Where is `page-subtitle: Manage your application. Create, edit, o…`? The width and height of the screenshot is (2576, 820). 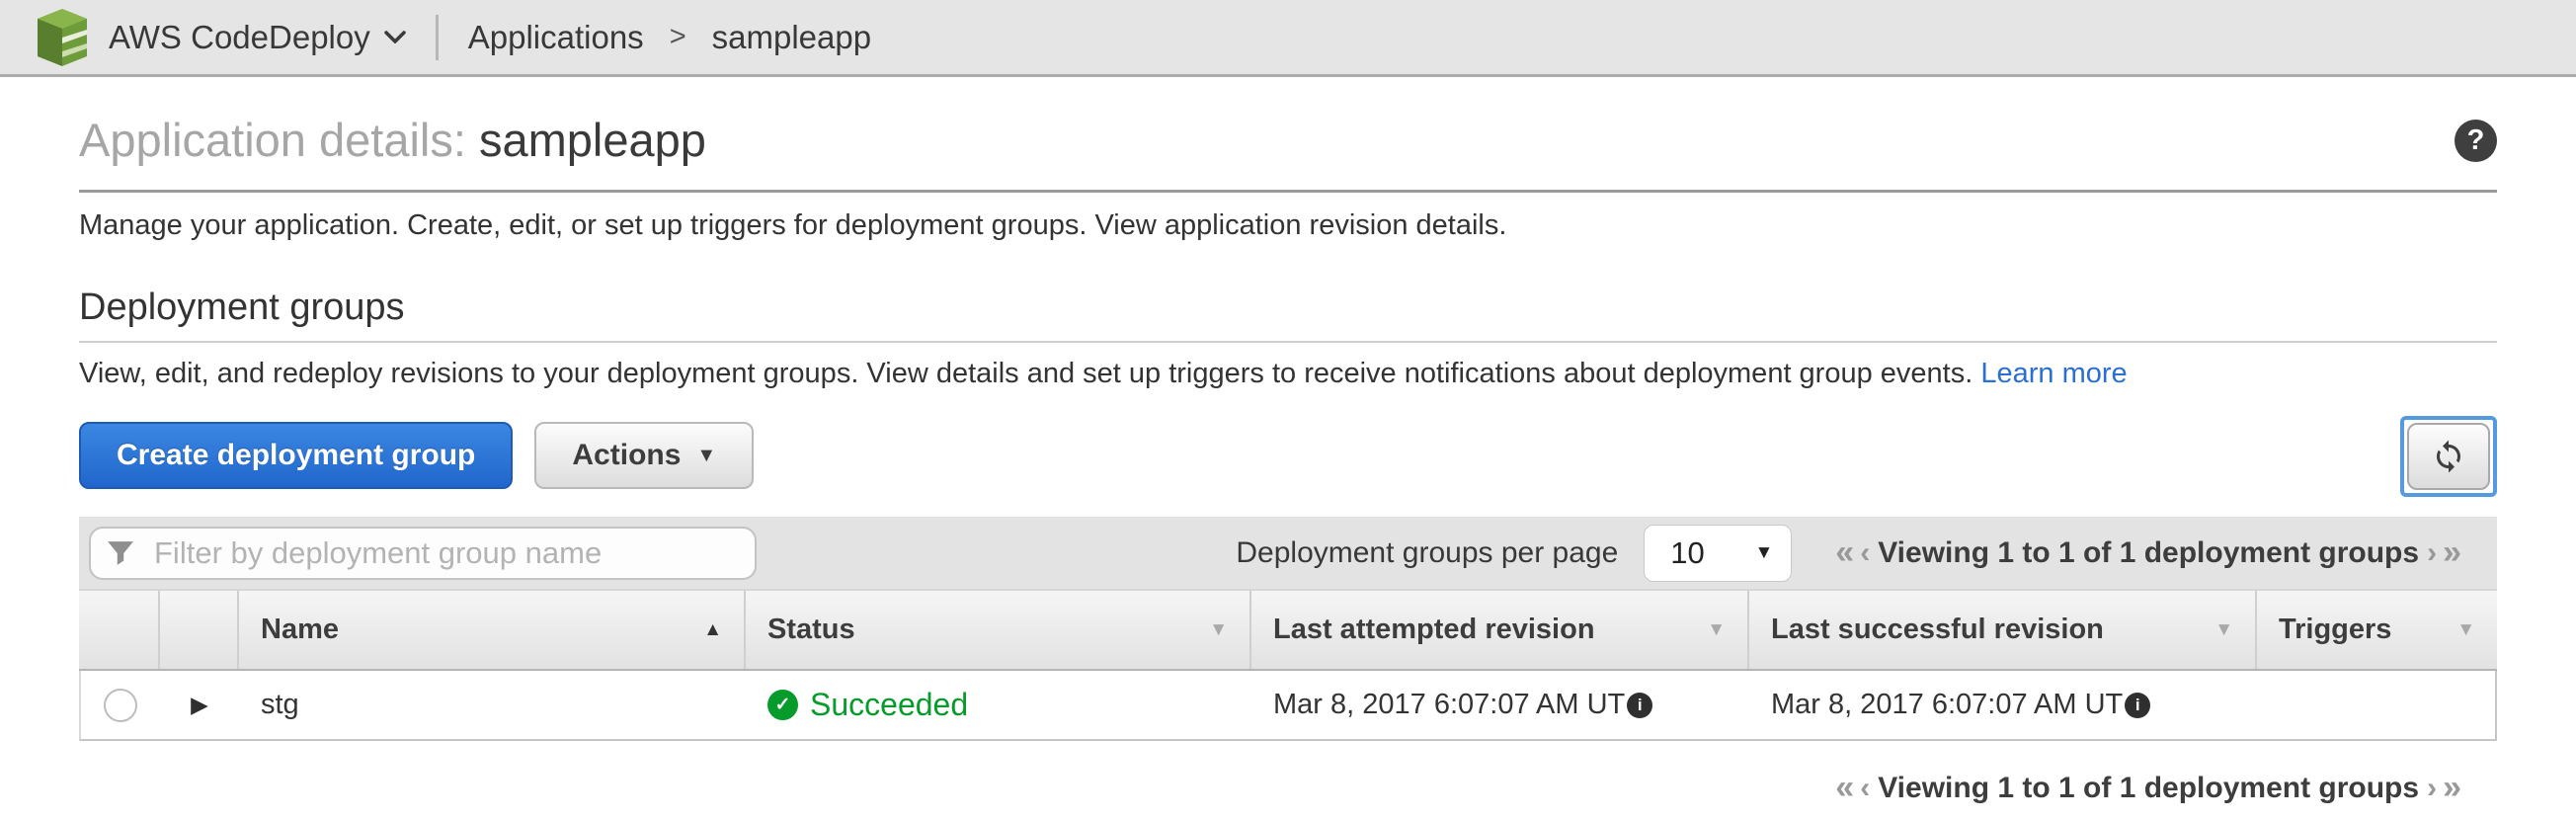 page-subtitle: Manage your application. Create, edit, o… is located at coordinates (793, 225).